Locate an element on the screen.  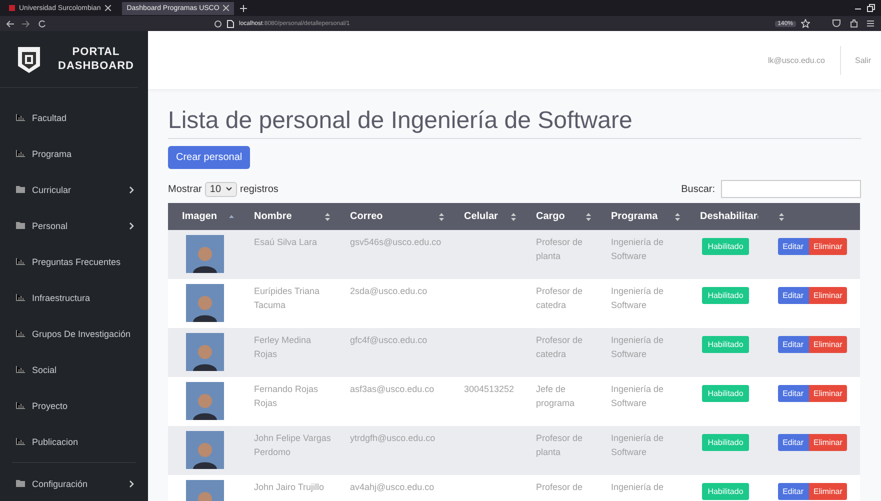
column-header: Programa is located at coordinates (641, 216).